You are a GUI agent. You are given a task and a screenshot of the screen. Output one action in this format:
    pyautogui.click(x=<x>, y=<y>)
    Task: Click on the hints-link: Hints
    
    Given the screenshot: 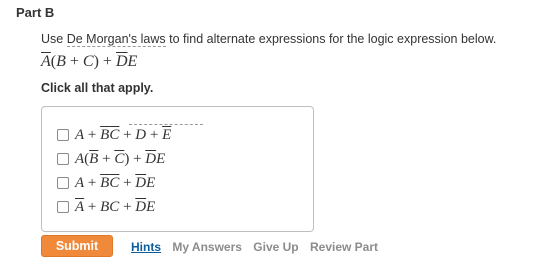 What is the action you would take?
    pyautogui.click(x=146, y=247)
    